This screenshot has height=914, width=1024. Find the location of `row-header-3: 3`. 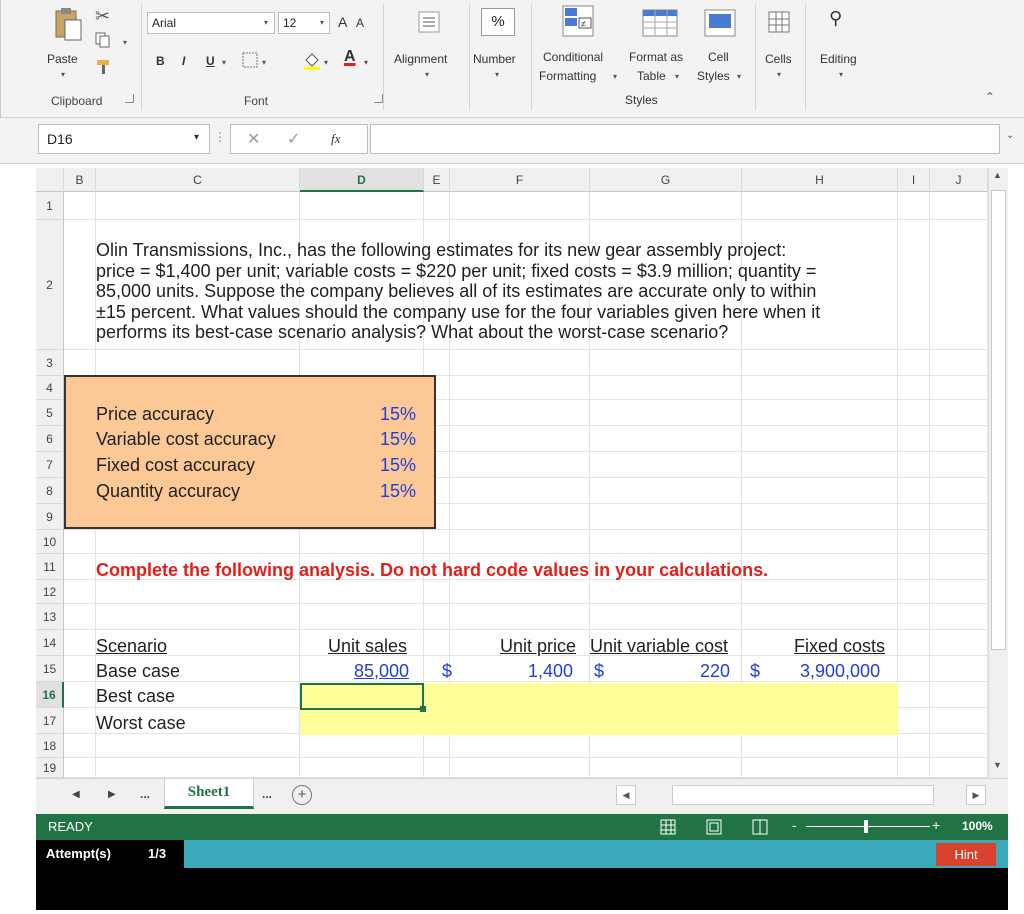

row-header-3: 3 is located at coordinates (50, 363).